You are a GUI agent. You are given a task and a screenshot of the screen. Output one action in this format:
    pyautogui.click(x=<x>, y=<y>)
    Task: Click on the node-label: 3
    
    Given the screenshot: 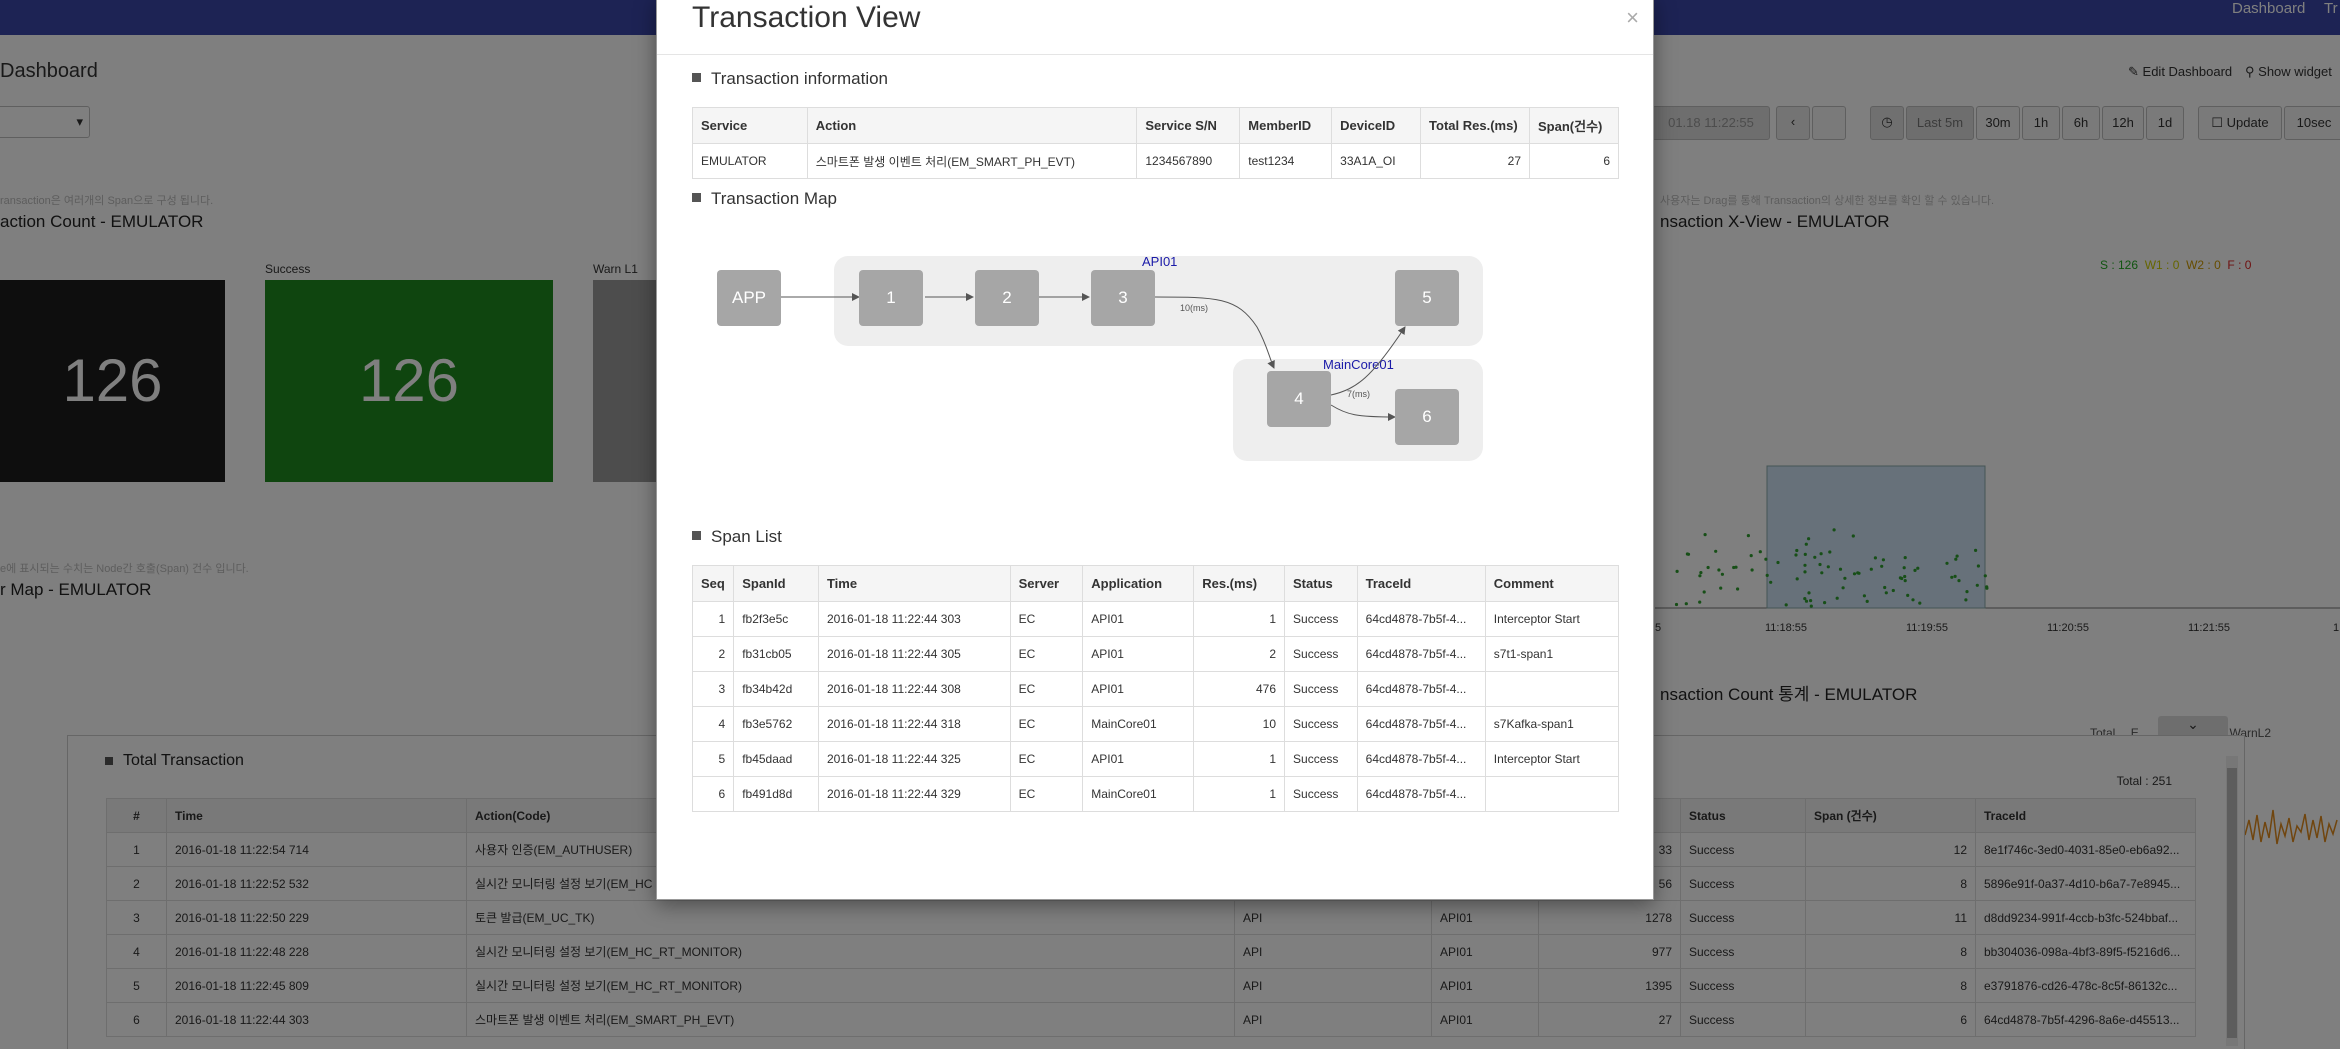 What is the action you would take?
    pyautogui.click(x=1122, y=297)
    